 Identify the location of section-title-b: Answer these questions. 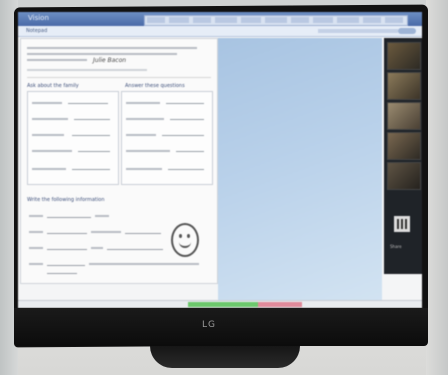
(155, 86).